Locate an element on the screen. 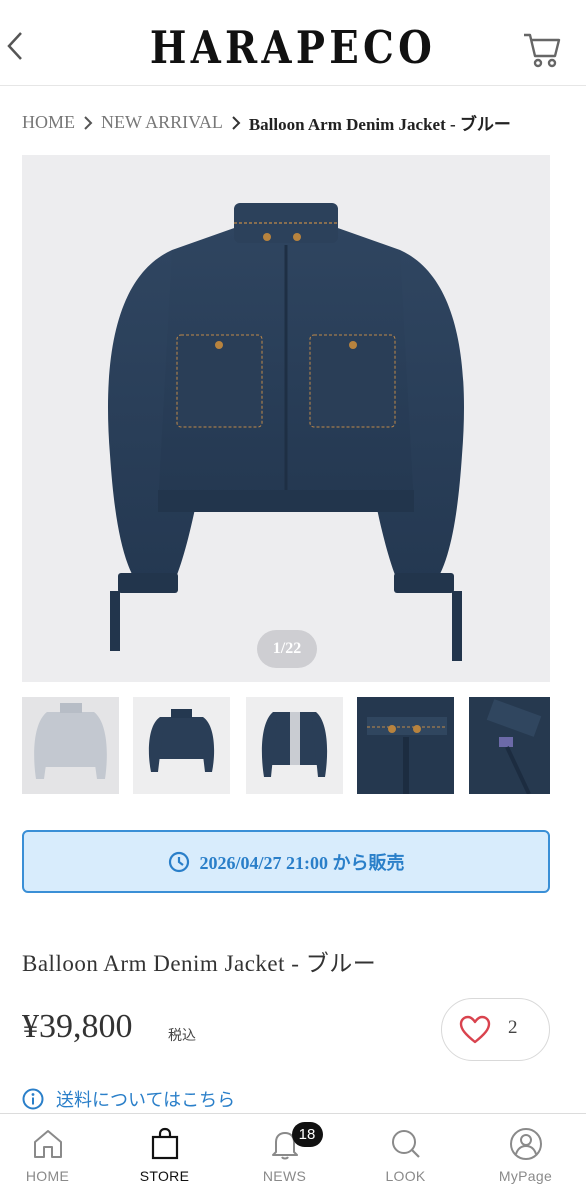 The image size is (586, 1200). favorite-button: 2 is located at coordinates (495, 1029).